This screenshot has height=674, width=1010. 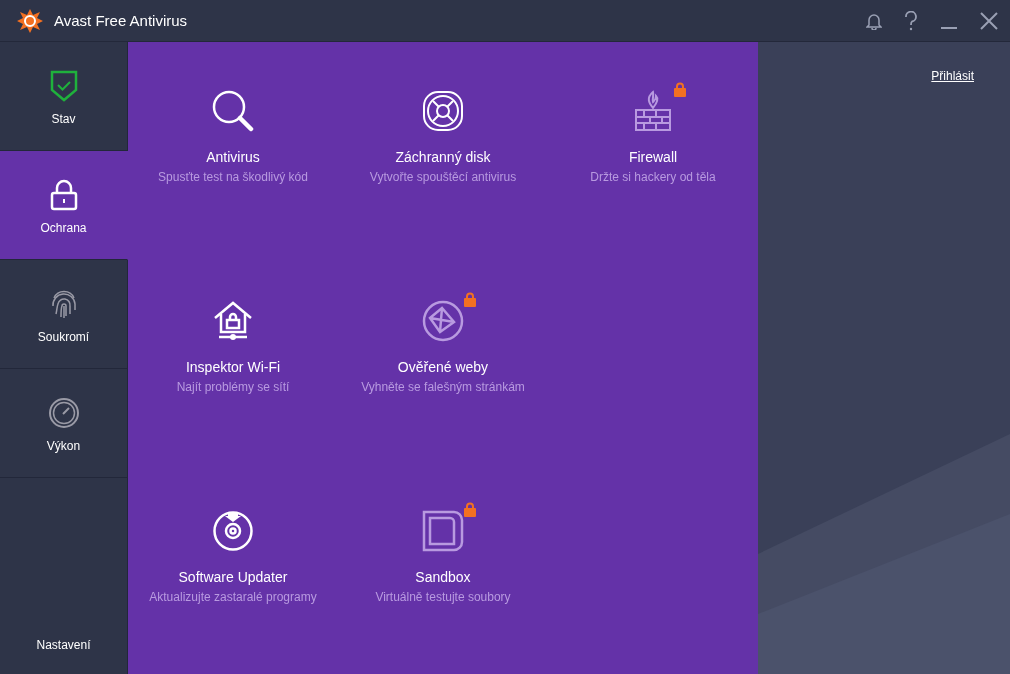 What do you see at coordinates (233, 367) in the screenshot?
I see `feature-title: Inspektor Wi-Fi` at bounding box center [233, 367].